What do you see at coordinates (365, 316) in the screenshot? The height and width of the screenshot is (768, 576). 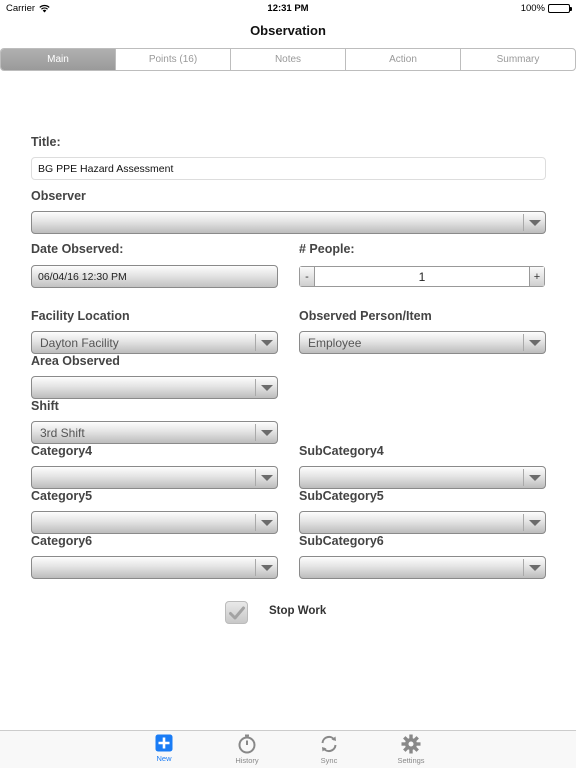 I see `observed-person-label: Observed Person/Item` at bounding box center [365, 316].